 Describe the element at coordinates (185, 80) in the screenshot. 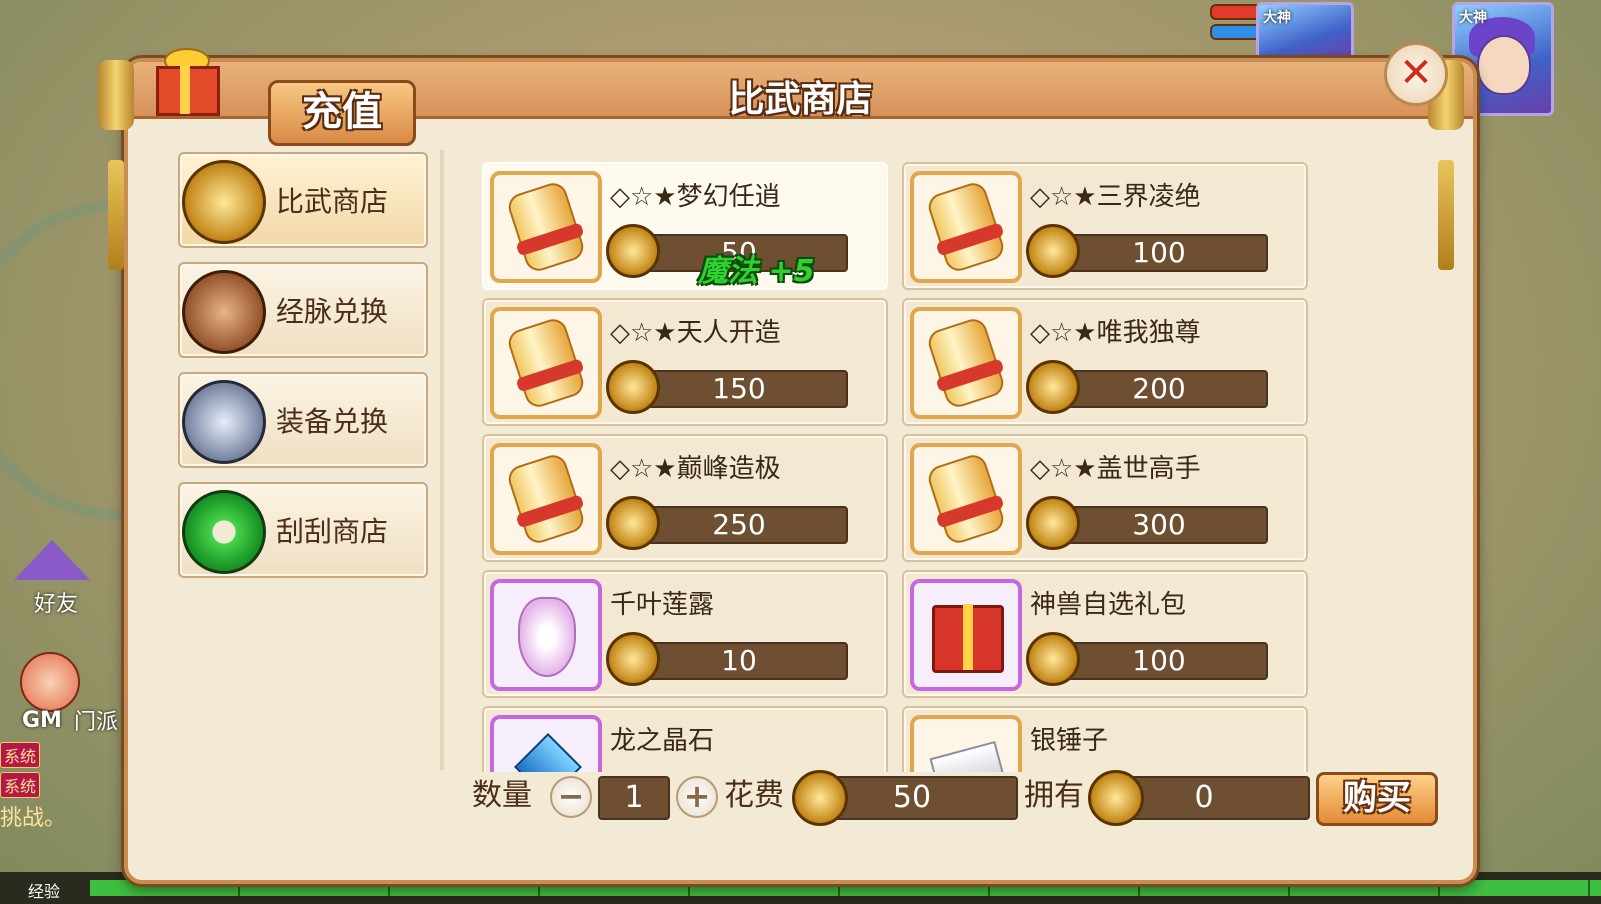

I see `gift-icon` at that location.